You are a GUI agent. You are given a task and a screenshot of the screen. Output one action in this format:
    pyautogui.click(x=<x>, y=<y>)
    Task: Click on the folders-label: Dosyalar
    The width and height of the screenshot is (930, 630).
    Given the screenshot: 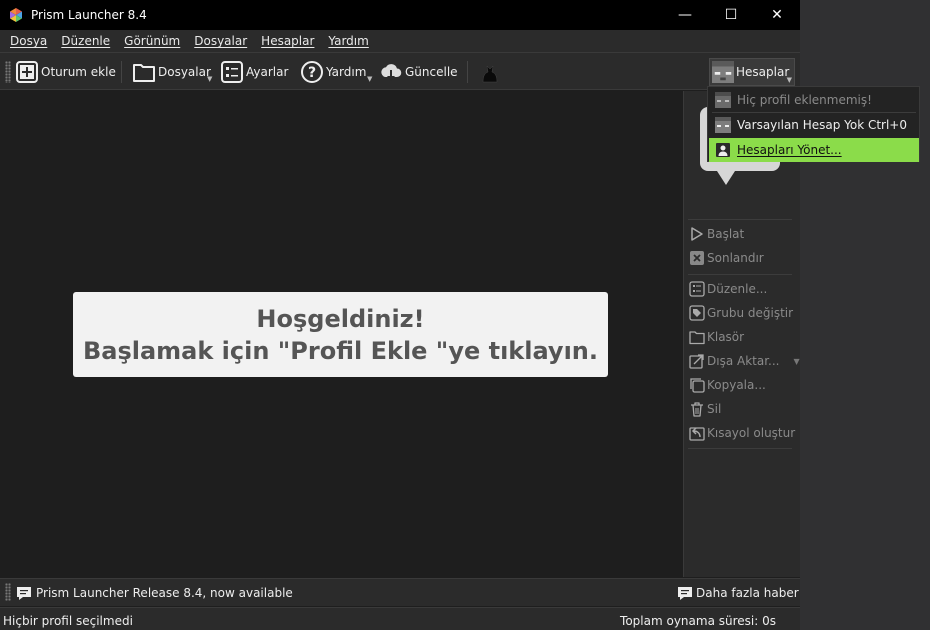 What is the action you would take?
    pyautogui.click(x=184, y=72)
    